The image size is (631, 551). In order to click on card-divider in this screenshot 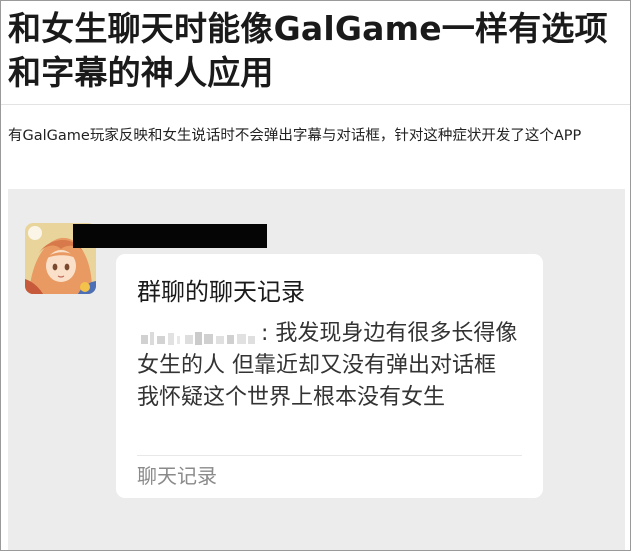, I will do `click(329, 455)`.